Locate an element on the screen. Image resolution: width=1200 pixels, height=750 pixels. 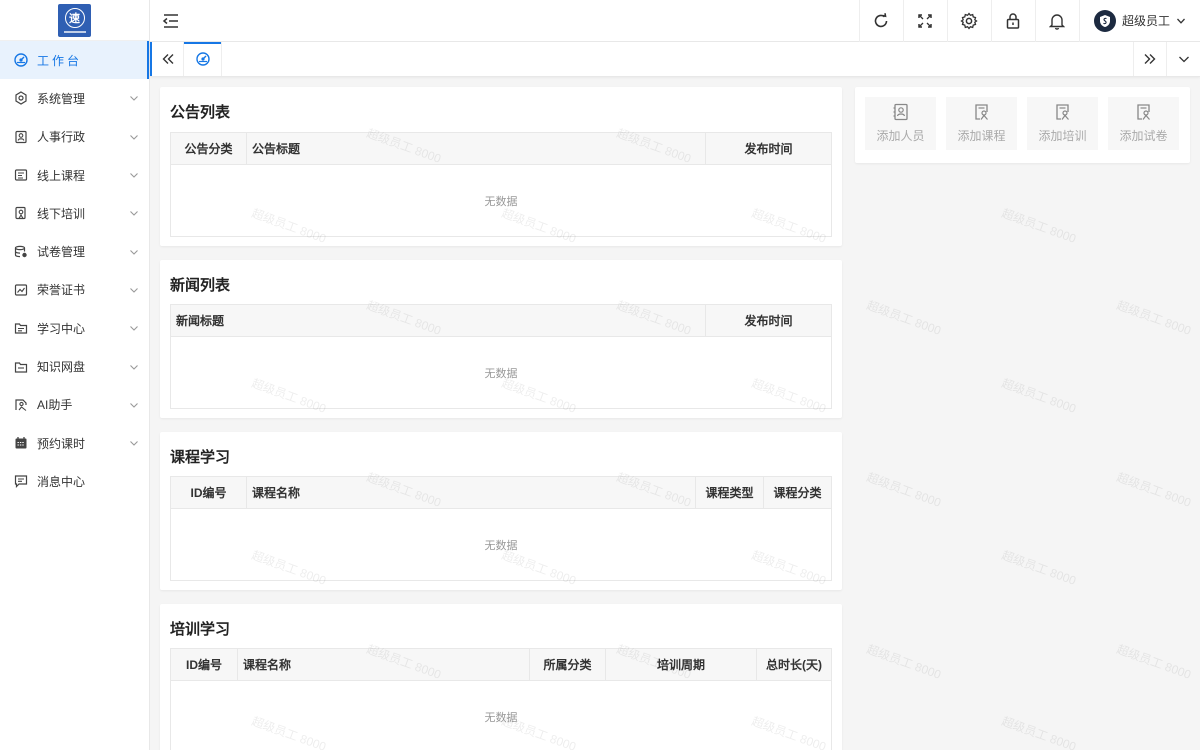
double-chevron-right-icon is located at coordinates (1150, 59).